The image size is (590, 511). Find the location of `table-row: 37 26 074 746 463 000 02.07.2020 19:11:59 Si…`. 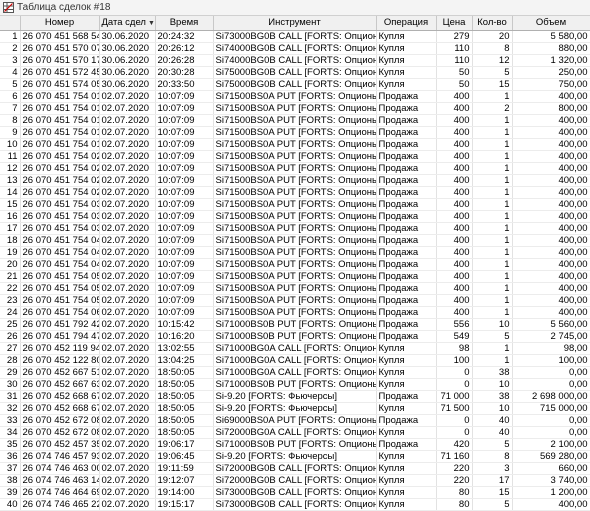

table-row: 37 26 074 746 463 000 02.07.2020 19:11:59 Si… is located at coordinates (295, 468).